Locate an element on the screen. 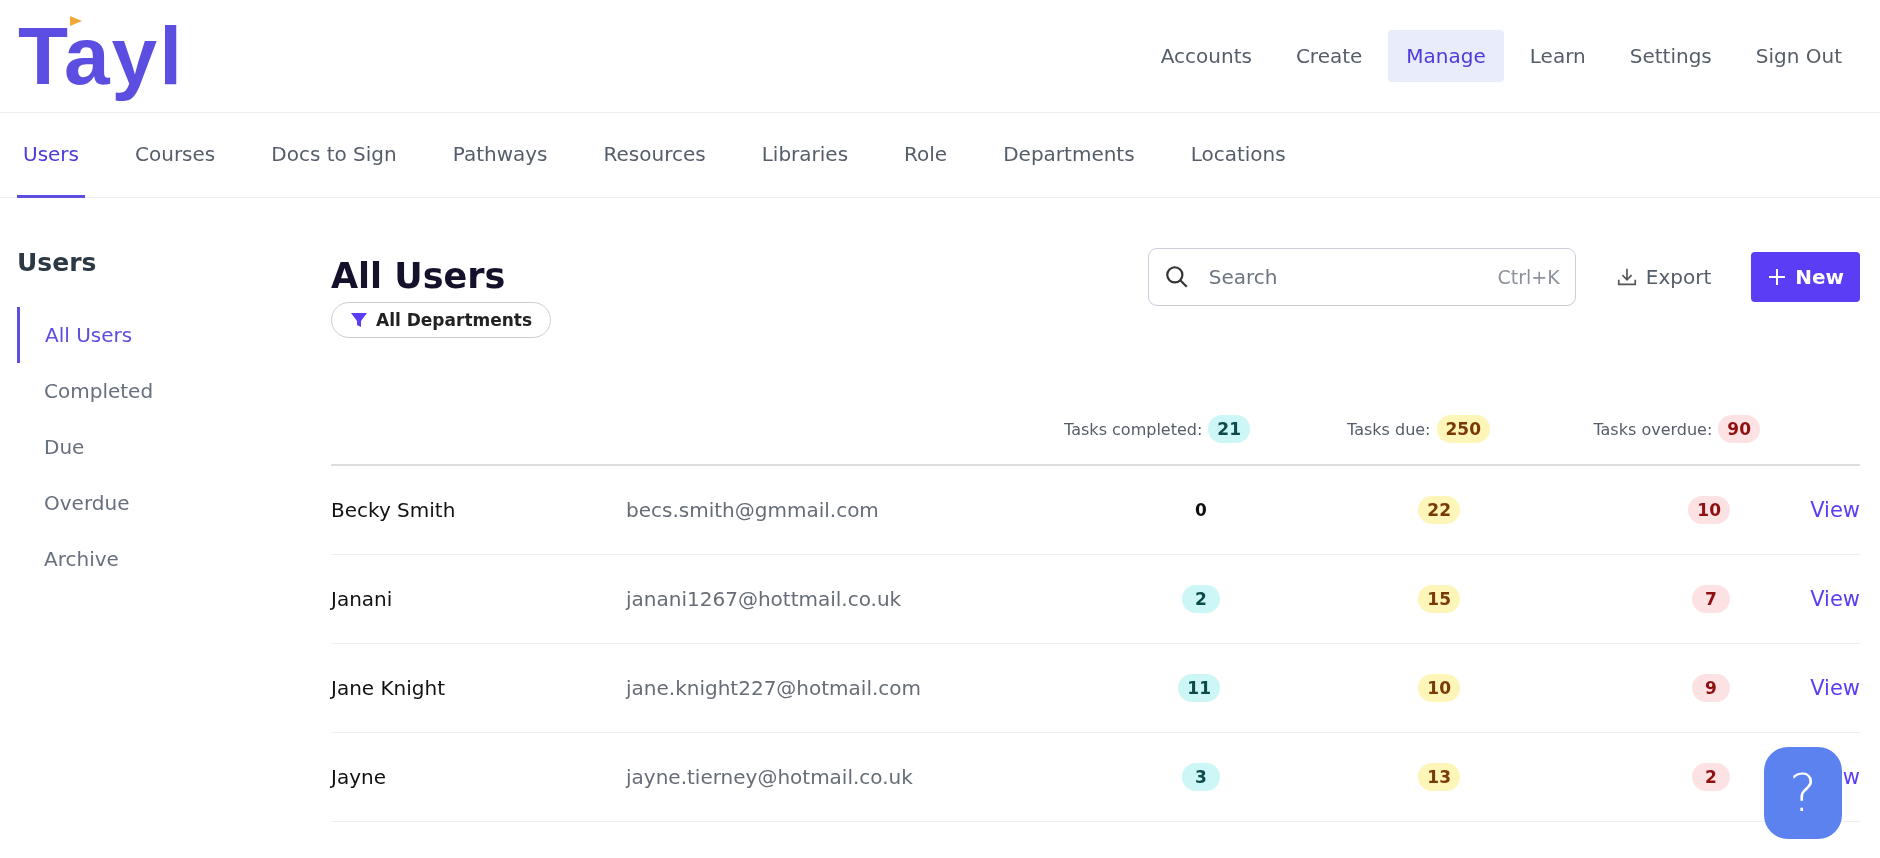  user-name: Jane Knight is located at coordinates (389, 688).